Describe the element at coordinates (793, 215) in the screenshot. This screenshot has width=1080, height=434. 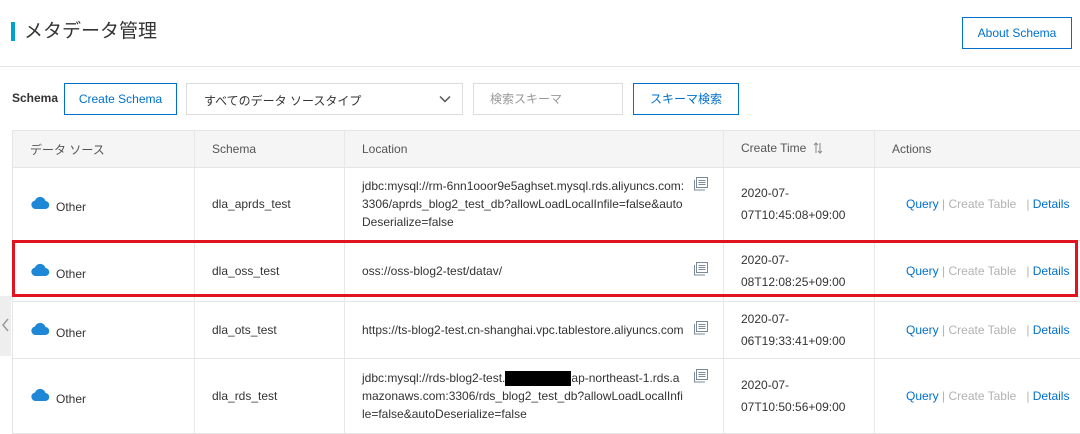
I see `create-time-time: 07T10:45:08+09:00` at that location.